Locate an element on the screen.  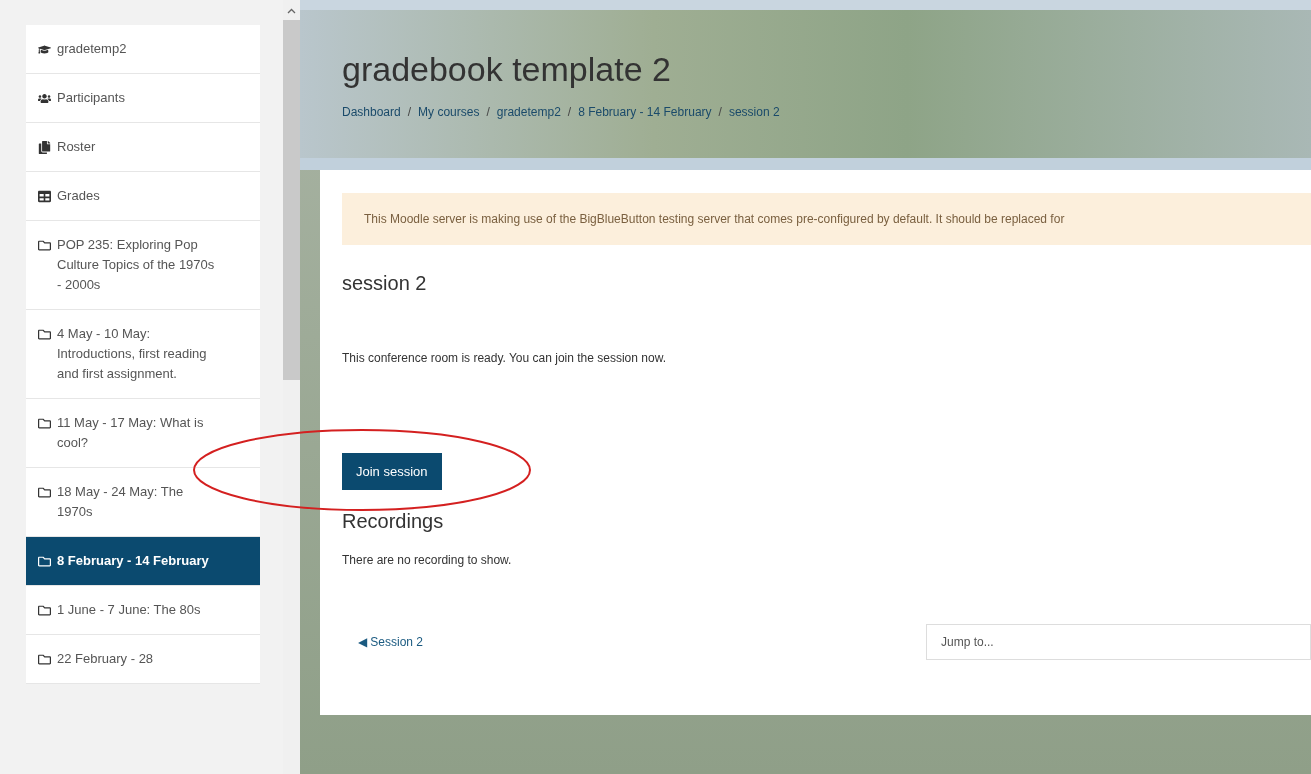
session-title: session 2 is located at coordinates (385, 283).